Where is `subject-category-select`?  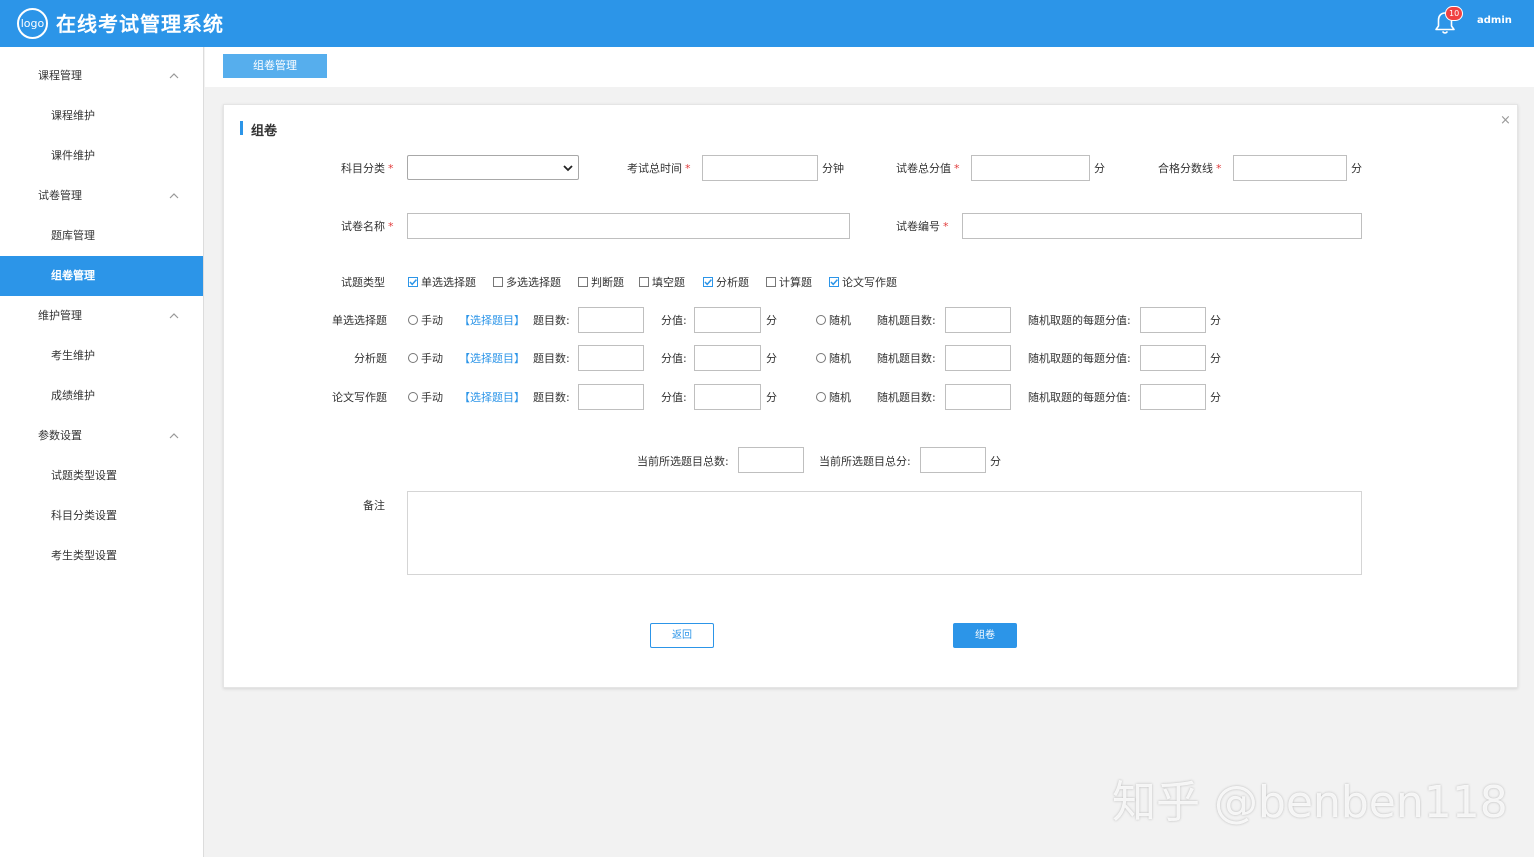 subject-category-select is located at coordinates (493, 167).